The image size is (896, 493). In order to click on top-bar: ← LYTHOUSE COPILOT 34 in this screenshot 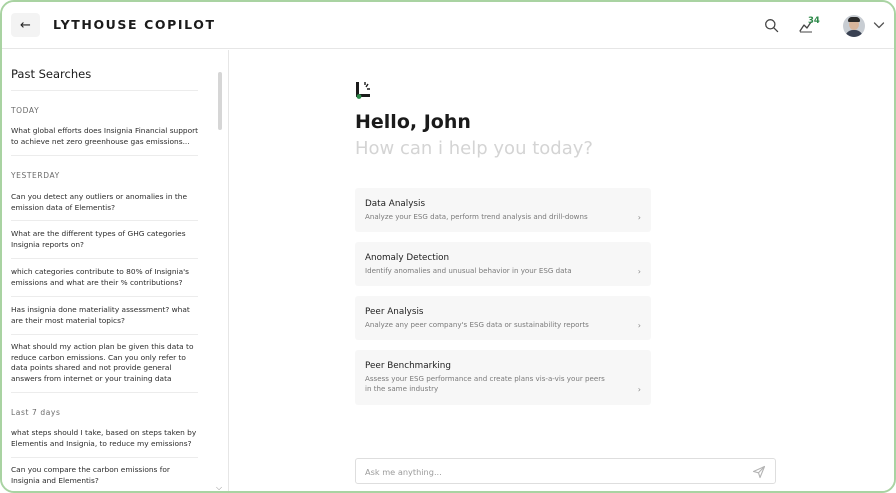, I will do `click(448, 25)`.